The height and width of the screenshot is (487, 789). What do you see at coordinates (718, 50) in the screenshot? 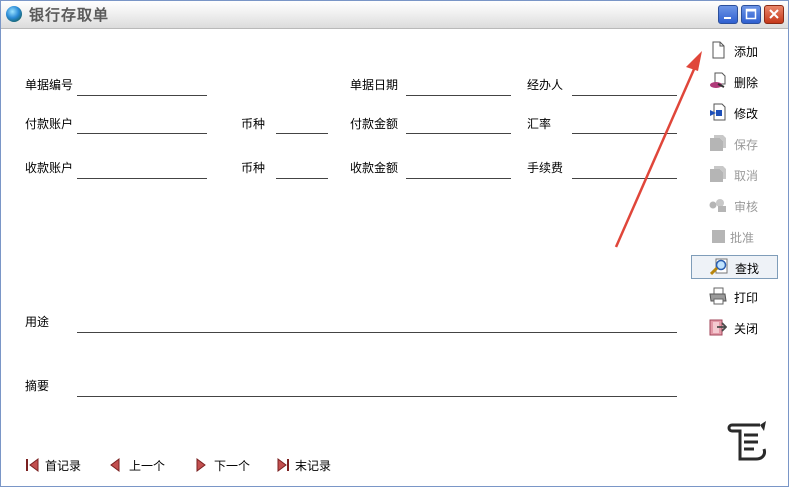
I see `new-document-icon` at bounding box center [718, 50].